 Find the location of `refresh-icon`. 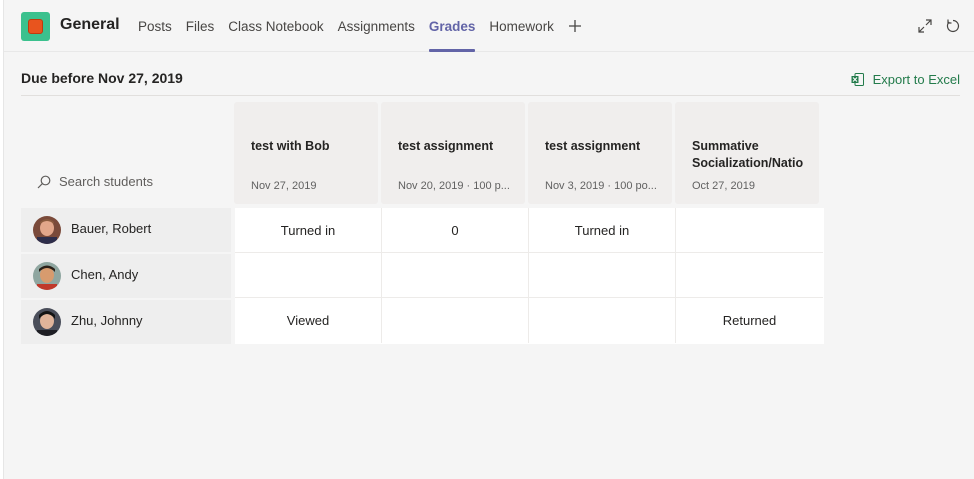

refresh-icon is located at coordinates (953, 26).